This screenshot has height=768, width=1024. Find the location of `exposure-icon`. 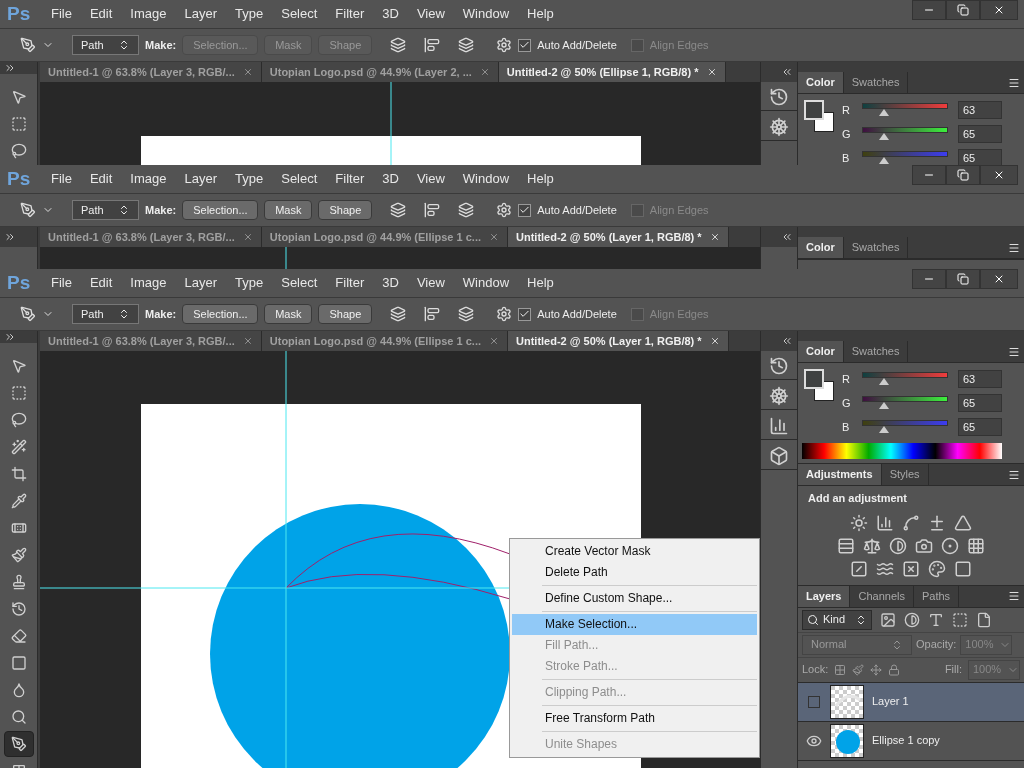

exposure-icon is located at coordinates (937, 522).